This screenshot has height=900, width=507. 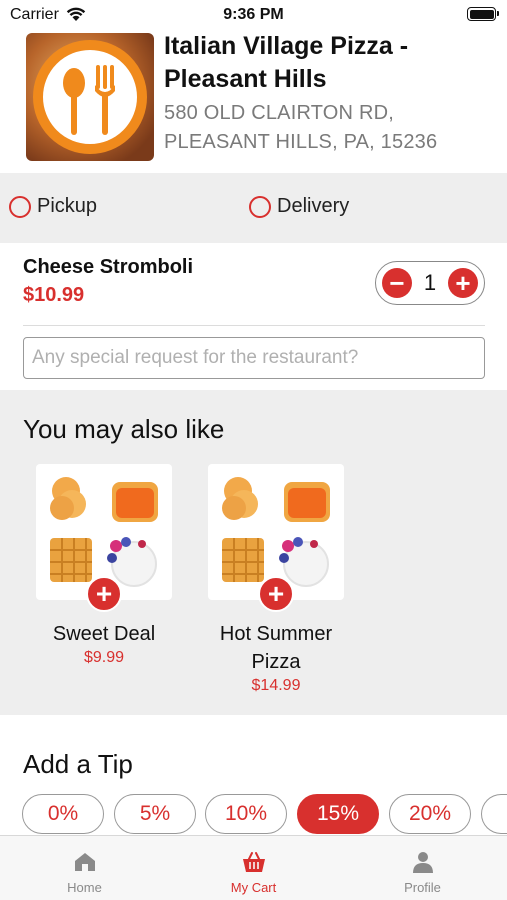 I want to click on status-bar: Carrier 9:36 PM, so click(x=253, y=15).